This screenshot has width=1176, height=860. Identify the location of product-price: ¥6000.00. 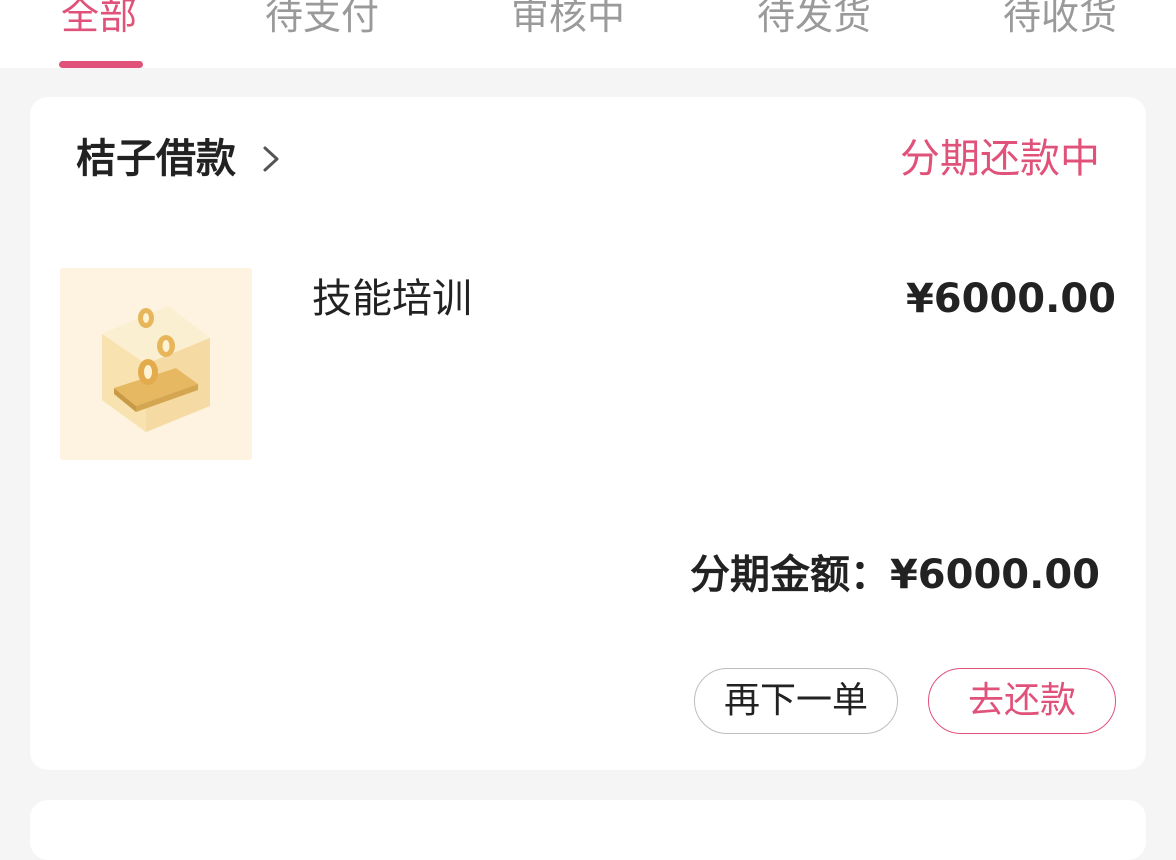
(1010, 299).